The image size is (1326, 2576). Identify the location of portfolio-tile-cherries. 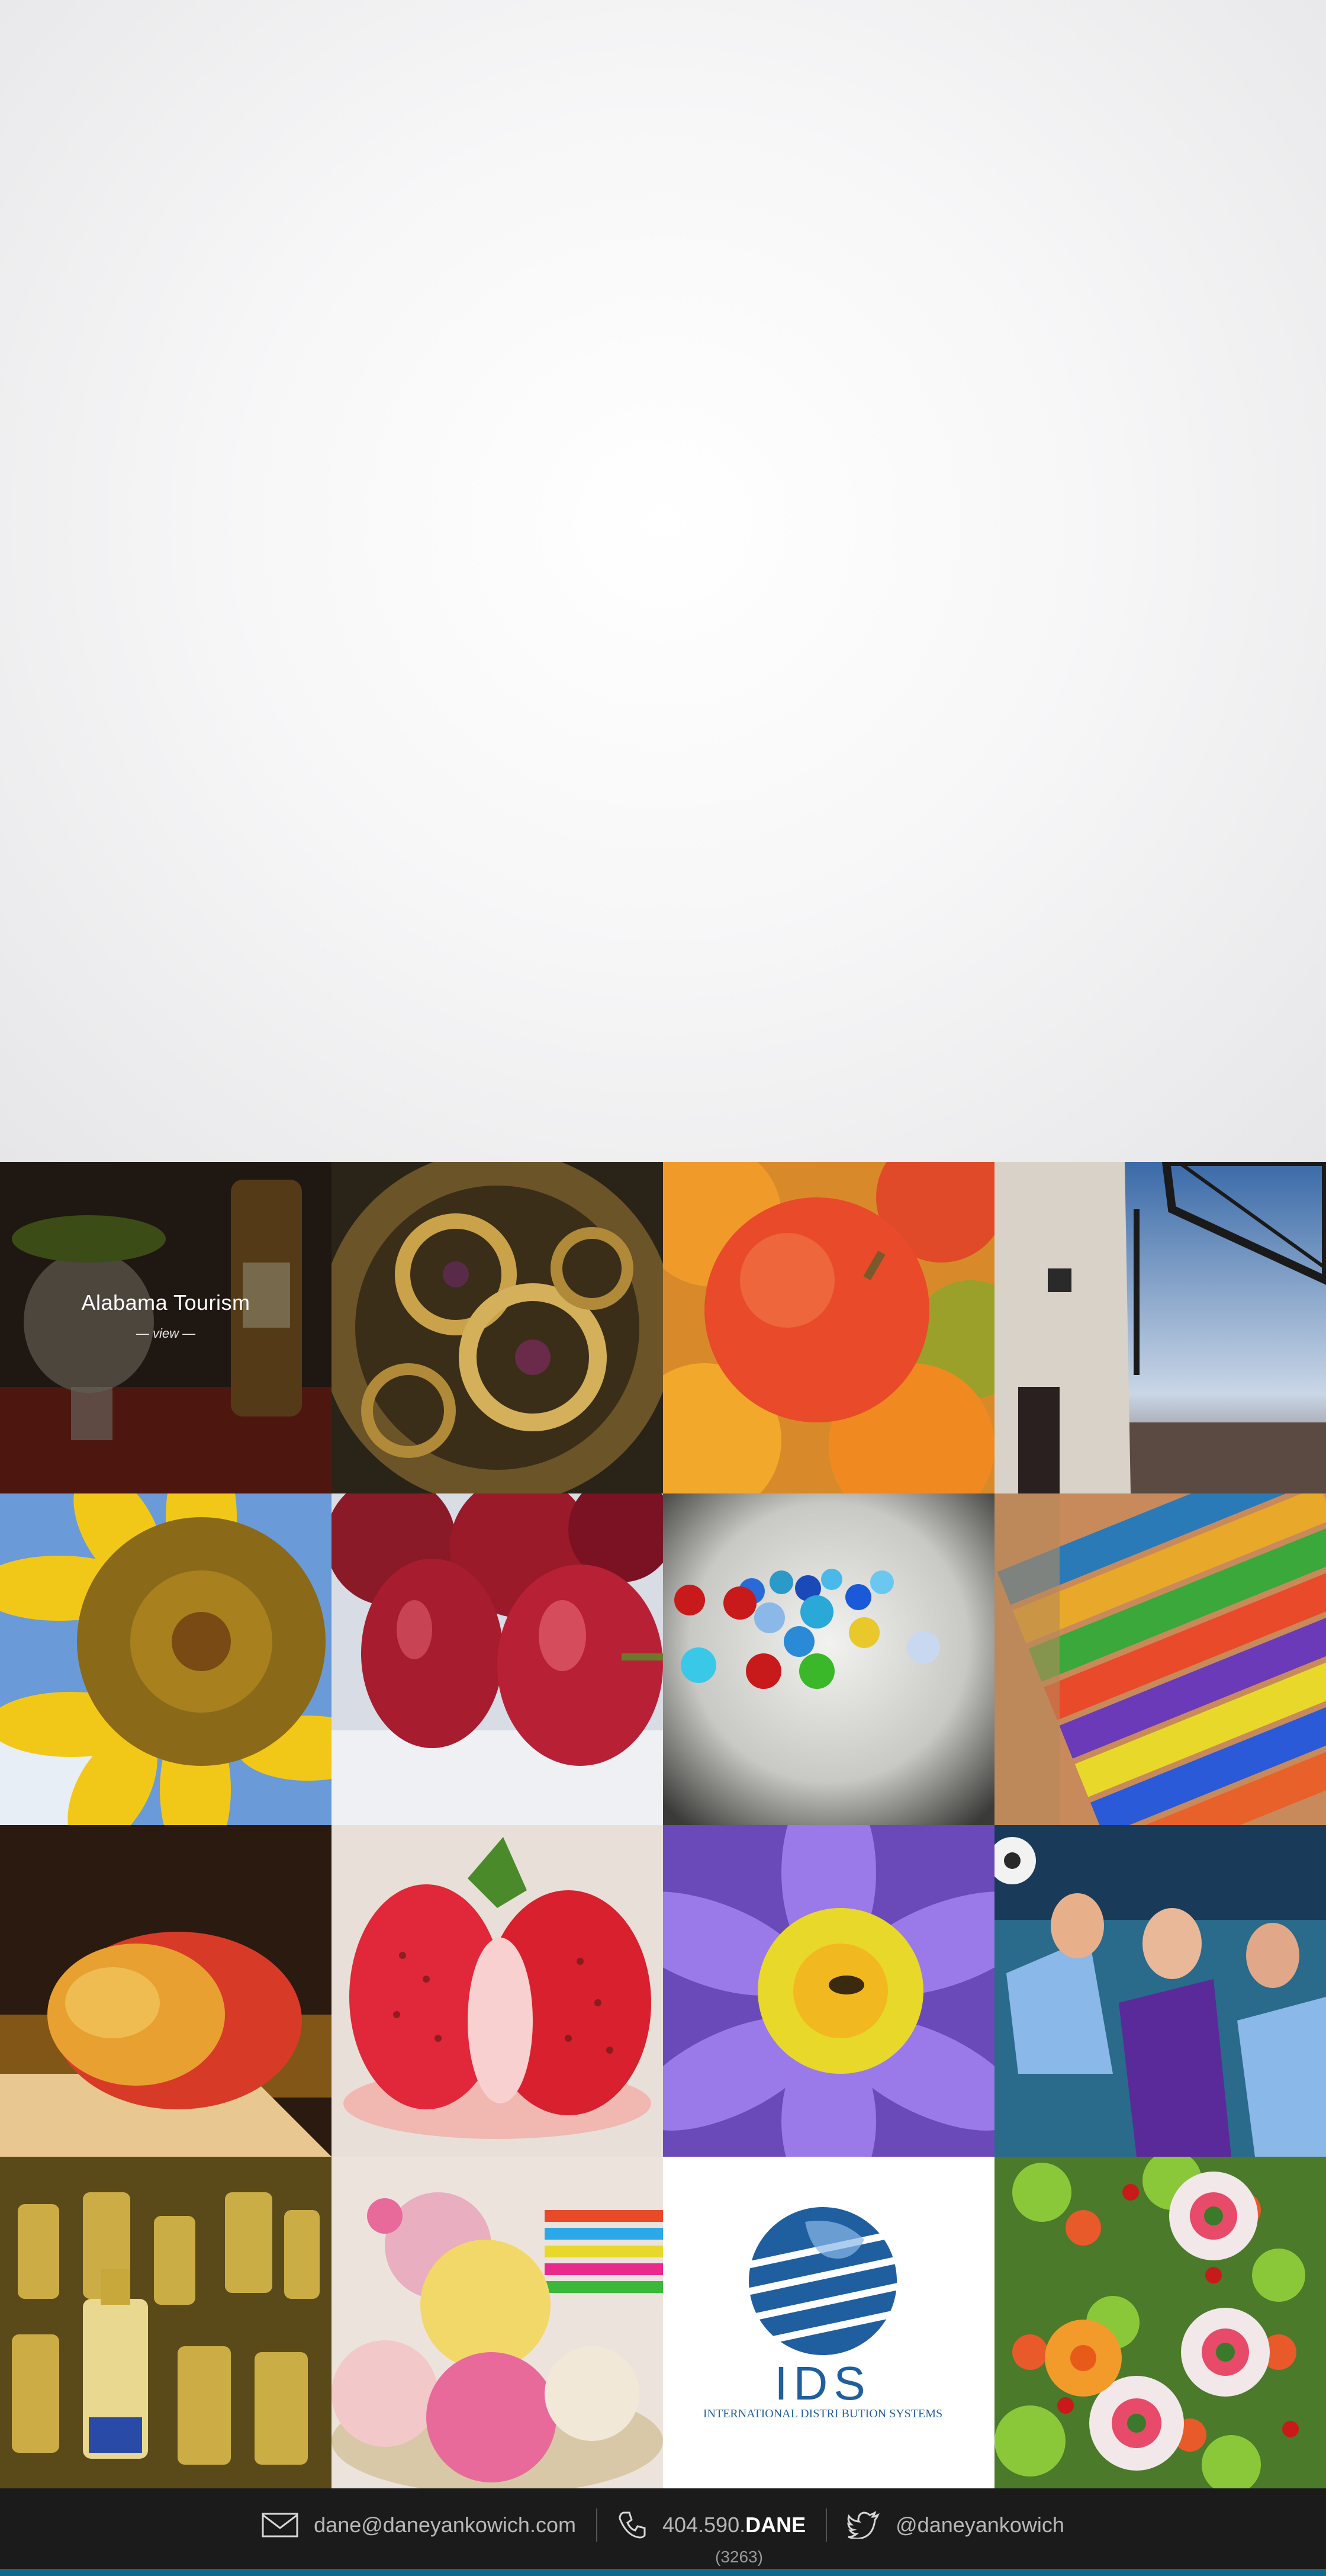
(497, 1659).